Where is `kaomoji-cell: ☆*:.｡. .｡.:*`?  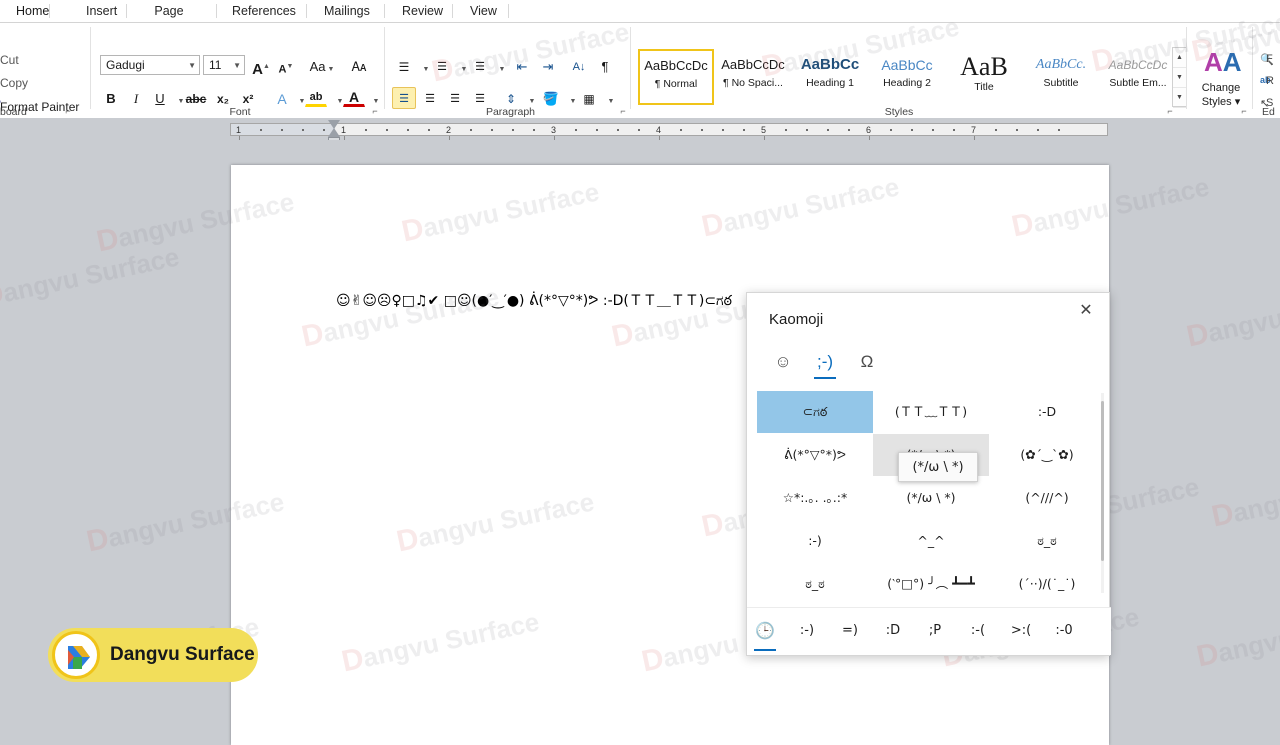
kaomoji-cell: ☆*:.｡. .｡.:* is located at coordinates (815, 498).